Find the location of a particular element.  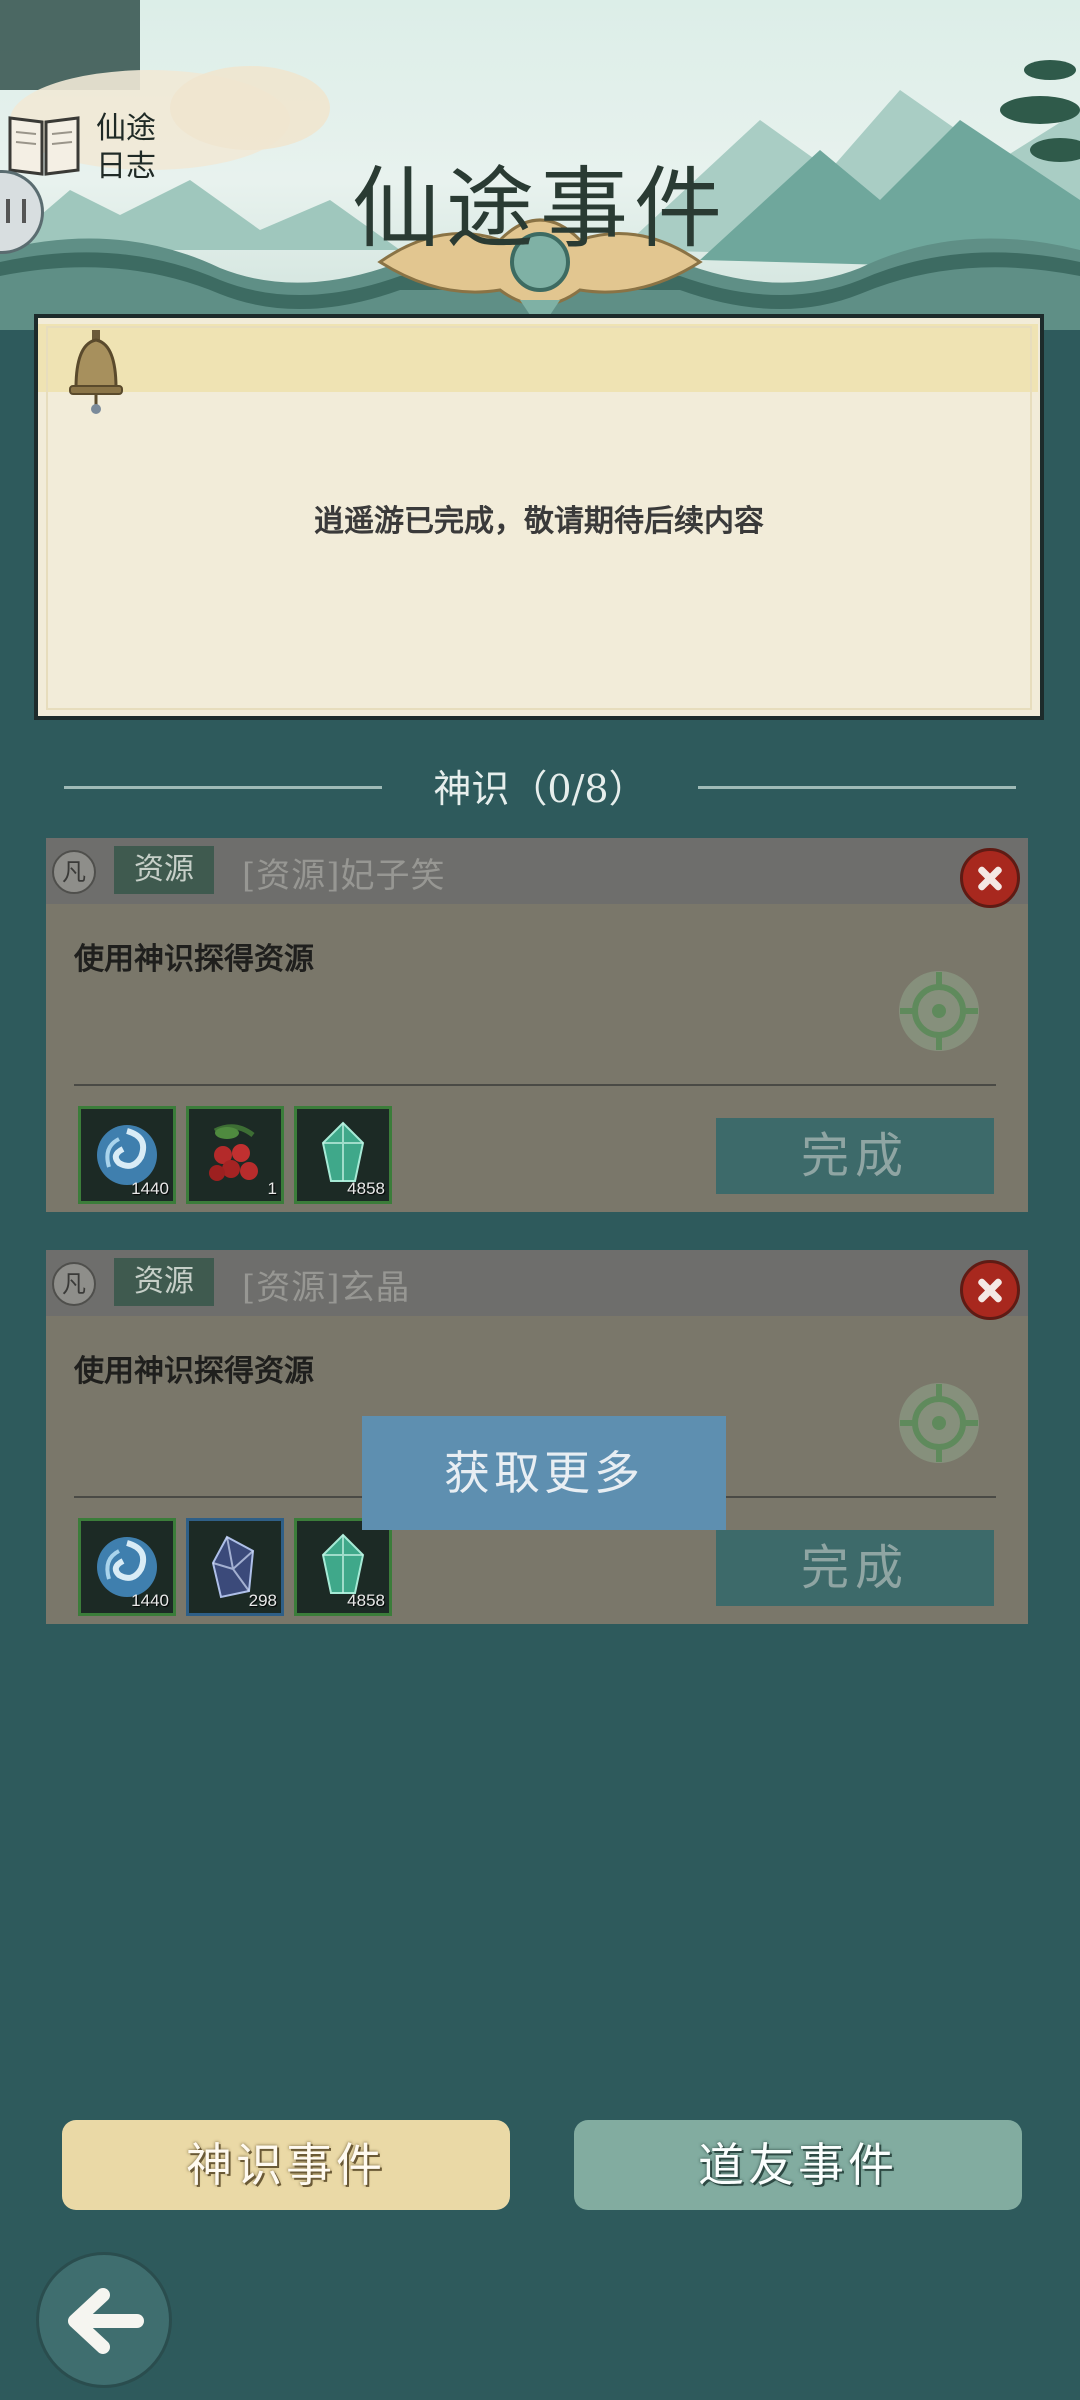

section-title: 神识（0/8） is located at coordinates (540, 789).